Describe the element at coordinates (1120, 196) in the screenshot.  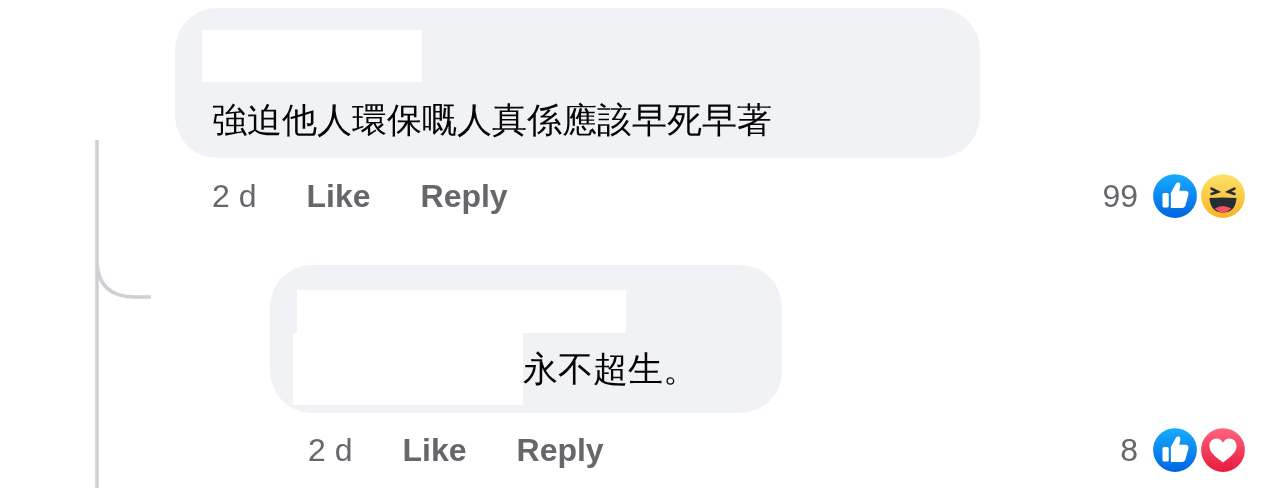
I see `reaction-count: 99` at that location.